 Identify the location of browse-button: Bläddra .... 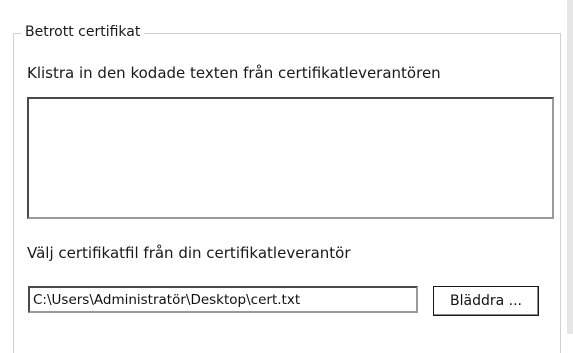
(486, 301).